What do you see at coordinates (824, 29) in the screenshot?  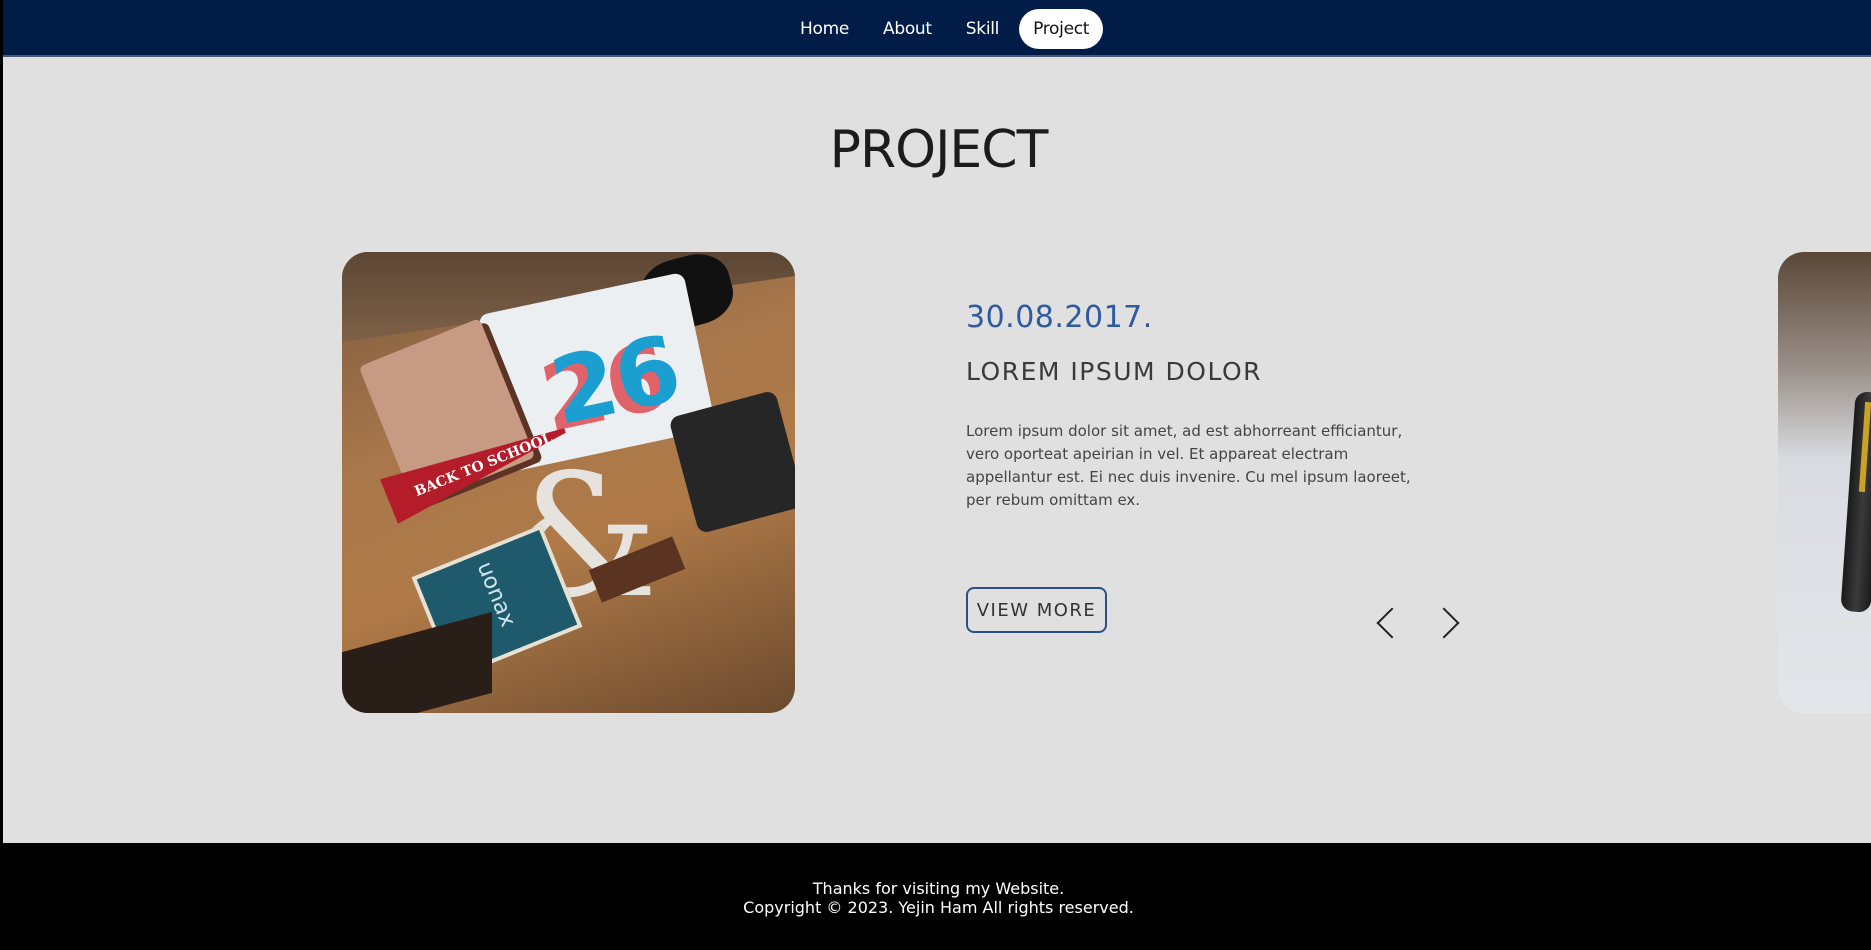 I see `nav-item-home: Home` at bounding box center [824, 29].